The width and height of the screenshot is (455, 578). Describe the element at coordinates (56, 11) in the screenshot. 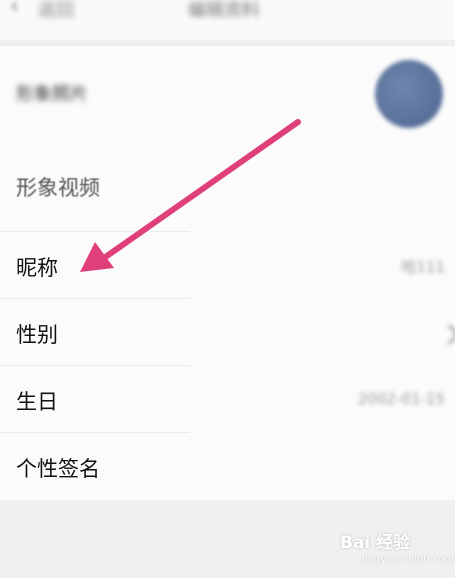

I see `back-label: 返回` at that location.